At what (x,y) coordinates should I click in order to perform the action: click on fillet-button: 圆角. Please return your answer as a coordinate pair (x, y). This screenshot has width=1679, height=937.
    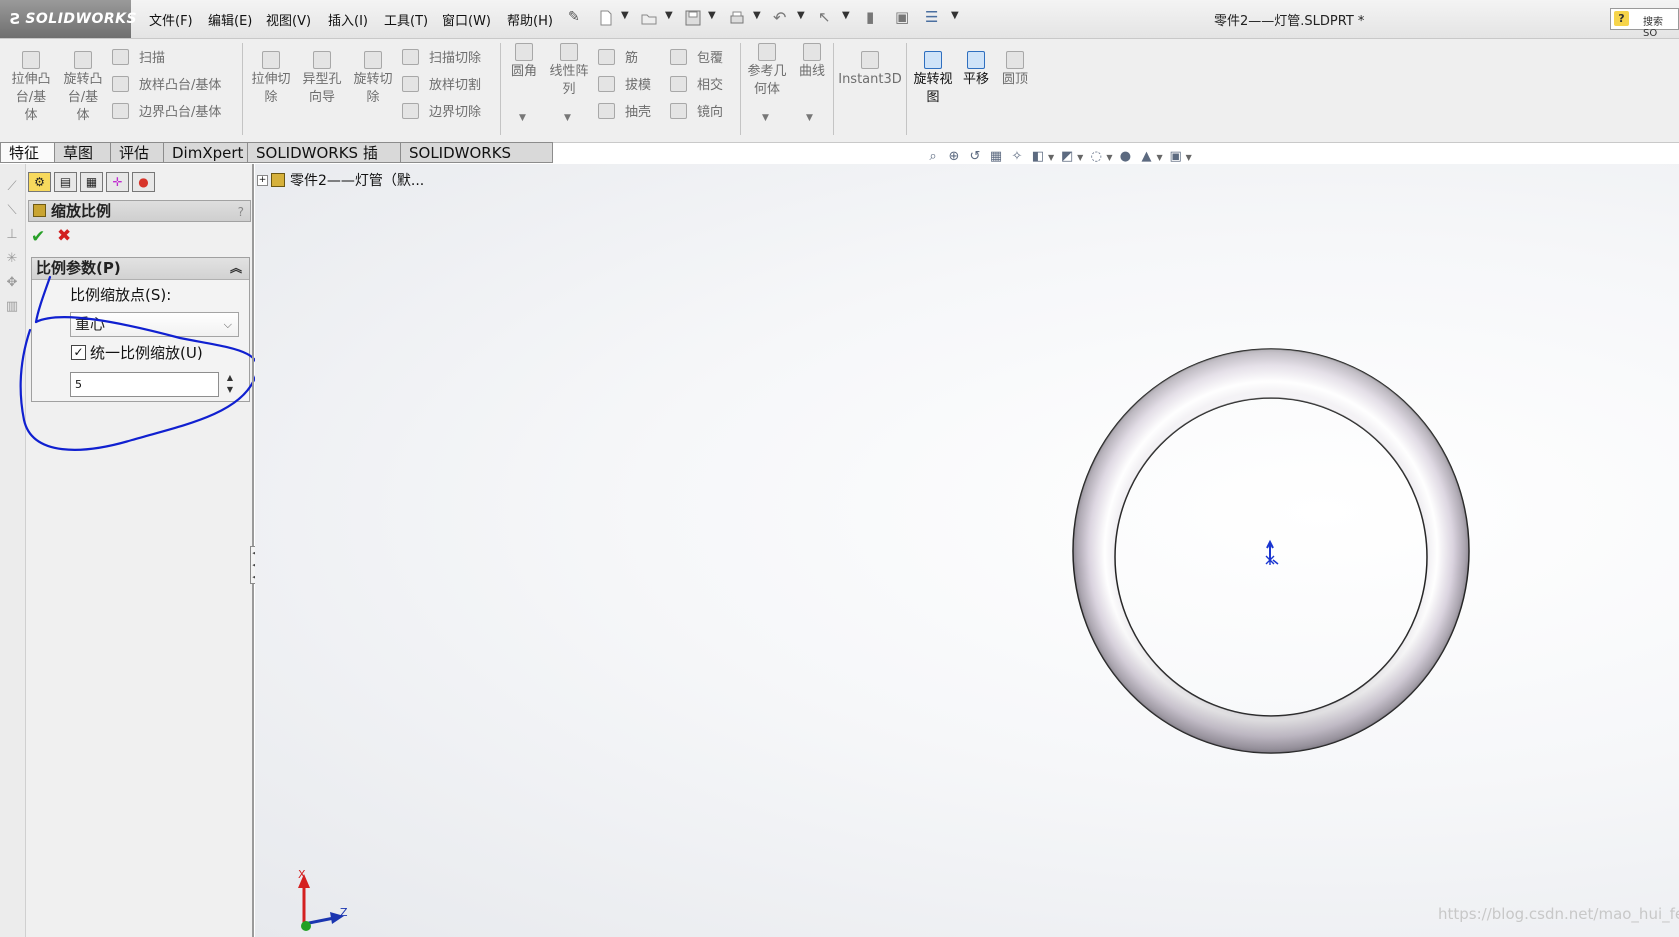
    Looking at the image, I should click on (524, 62).